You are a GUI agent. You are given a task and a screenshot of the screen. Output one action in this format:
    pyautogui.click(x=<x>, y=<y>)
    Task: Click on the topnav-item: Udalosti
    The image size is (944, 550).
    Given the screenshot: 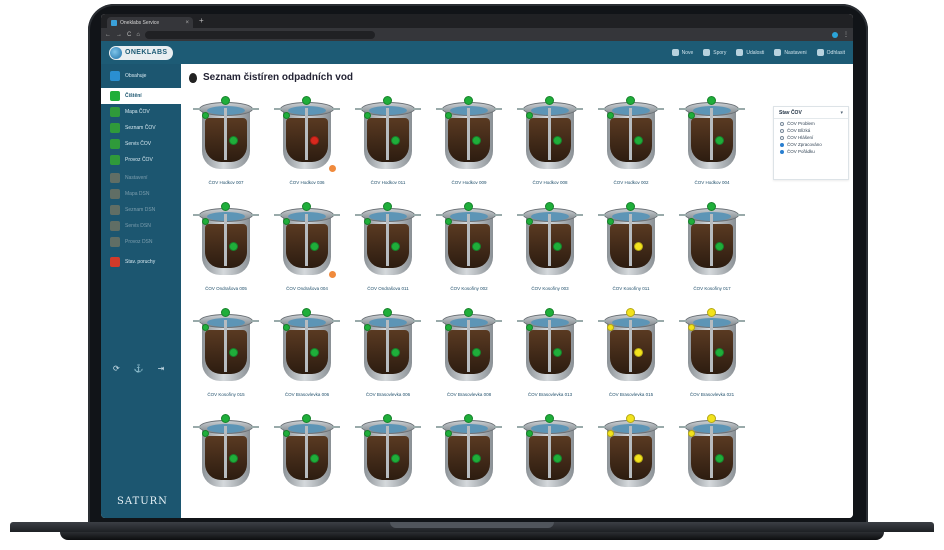 What is the action you would take?
    pyautogui.click(x=750, y=52)
    